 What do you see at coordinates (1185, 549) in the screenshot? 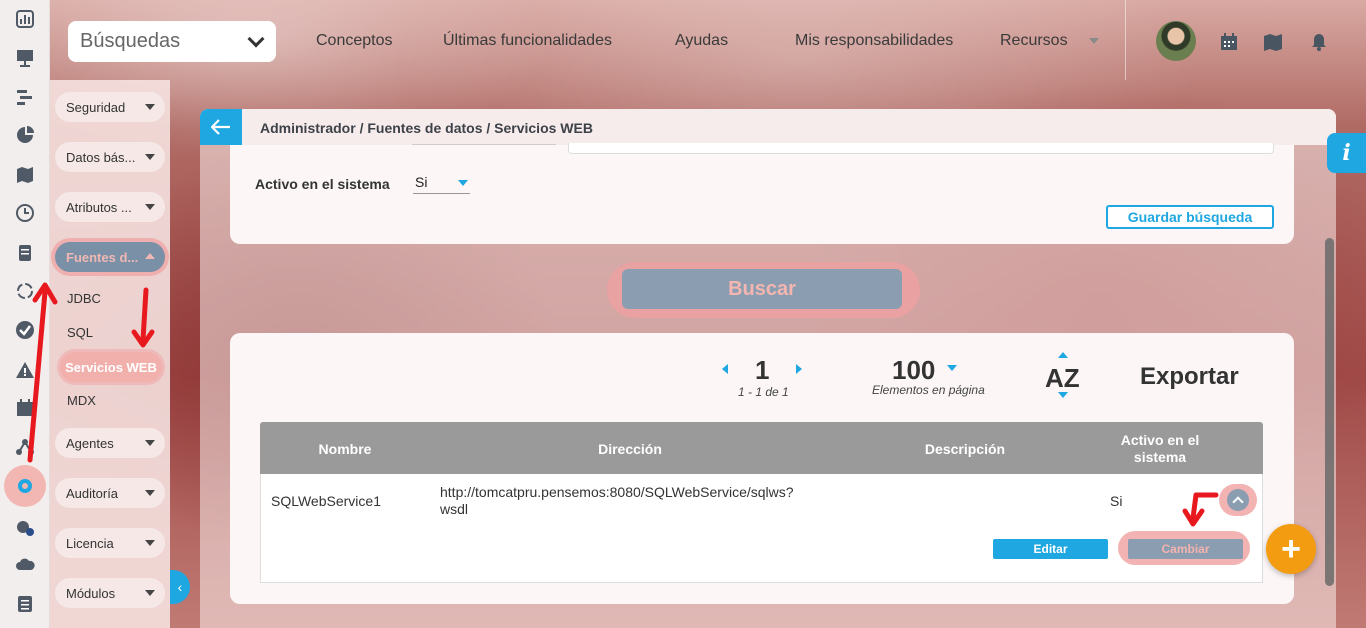
I see `change-button: Cambiar` at bounding box center [1185, 549].